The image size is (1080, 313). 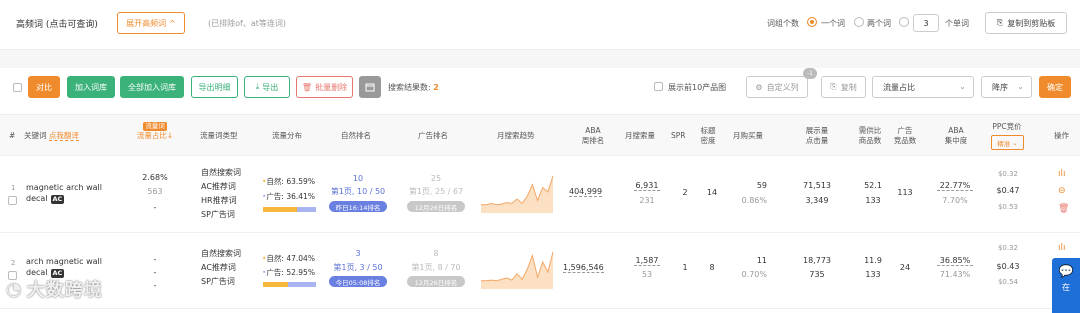 I want to click on radio-n-words, so click(x=904, y=22).